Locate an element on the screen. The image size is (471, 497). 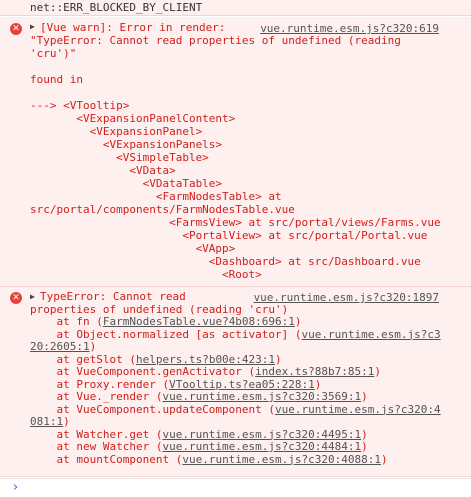
message-line: found in is located at coordinates (56, 79).